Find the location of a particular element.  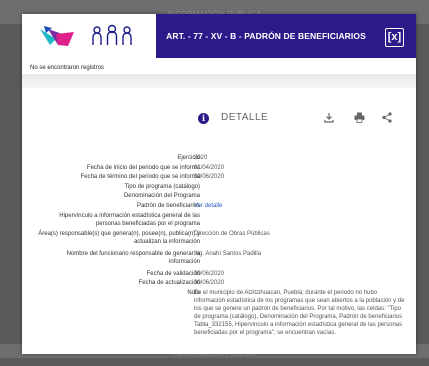

municipality-logo-icon is located at coordinates (57, 36).